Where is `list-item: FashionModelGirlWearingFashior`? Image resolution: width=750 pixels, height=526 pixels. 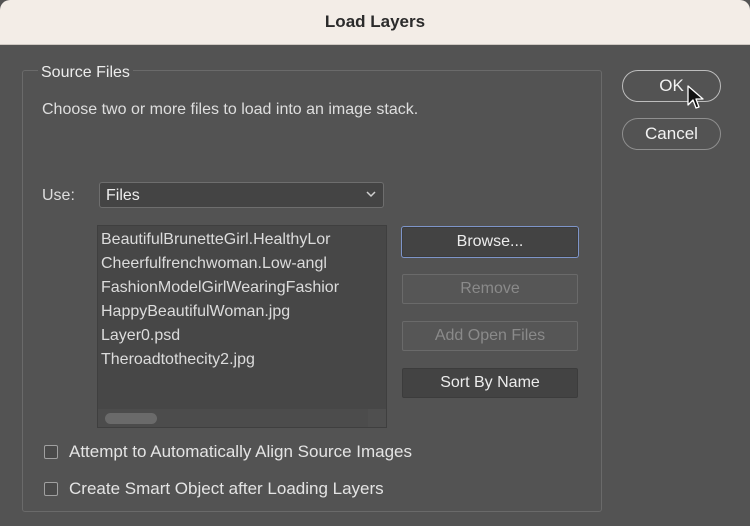
list-item: FashionModelGirlWearingFashior is located at coordinates (235, 288).